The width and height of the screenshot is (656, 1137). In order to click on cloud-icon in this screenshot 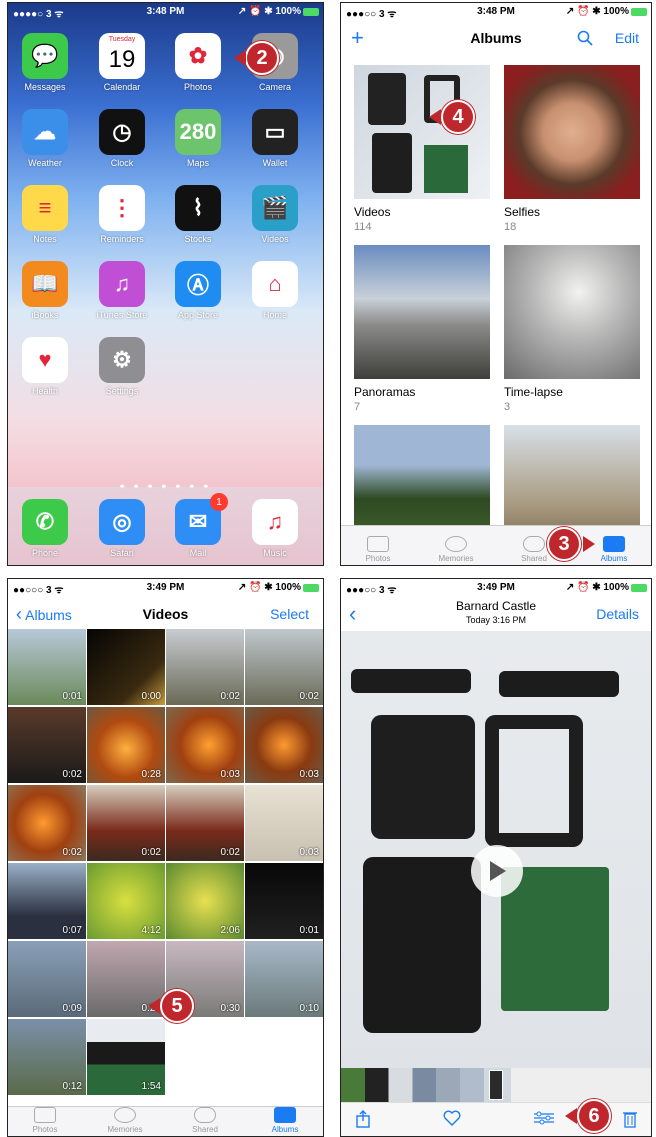, I will do `click(534, 544)`.